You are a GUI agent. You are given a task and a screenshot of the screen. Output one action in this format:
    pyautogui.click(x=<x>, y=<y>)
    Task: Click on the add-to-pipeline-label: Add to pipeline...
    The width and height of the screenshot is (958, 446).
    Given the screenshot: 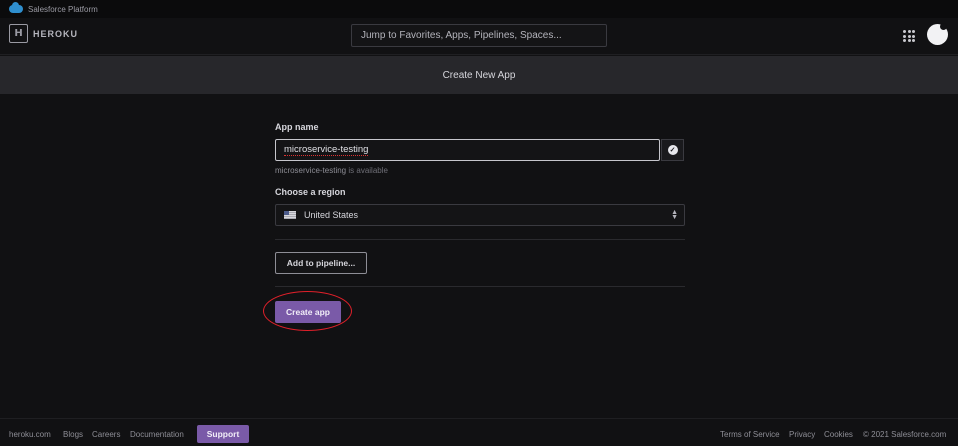 What is the action you would take?
    pyautogui.click(x=321, y=263)
    